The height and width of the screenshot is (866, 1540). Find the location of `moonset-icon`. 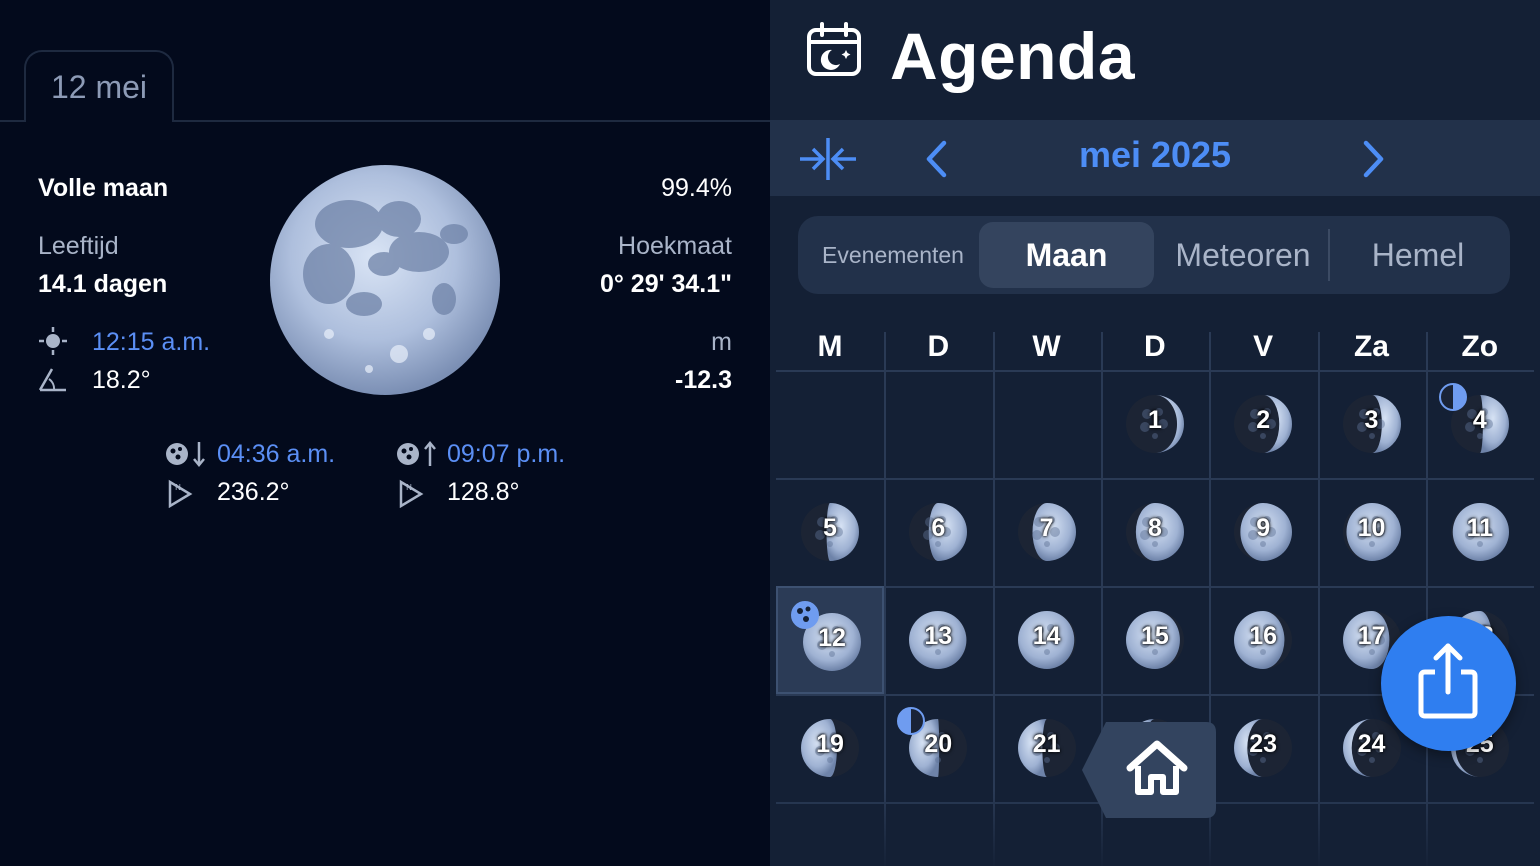

moonset-icon is located at coordinates (185, 454).